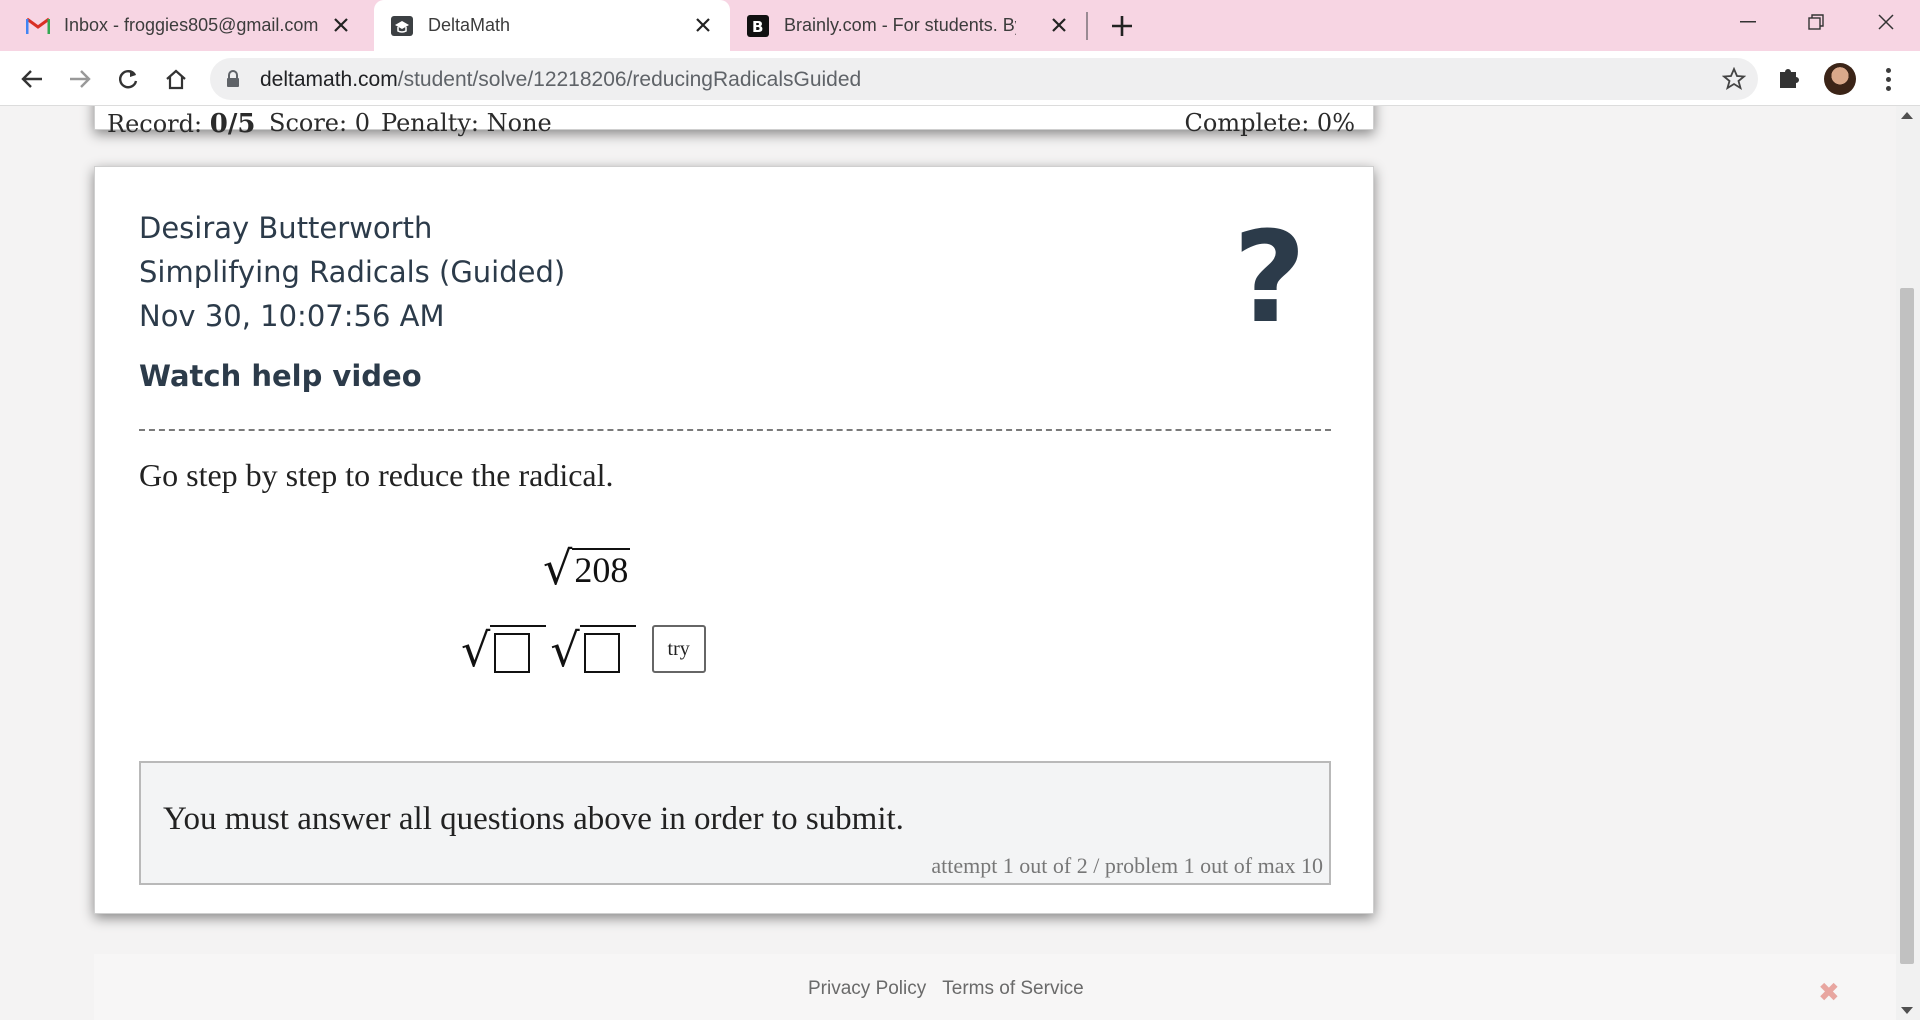  Describe the element at coordinates (552, 25) in the screenshot. I see `tab-deltamath: DeltaMath` at that location.